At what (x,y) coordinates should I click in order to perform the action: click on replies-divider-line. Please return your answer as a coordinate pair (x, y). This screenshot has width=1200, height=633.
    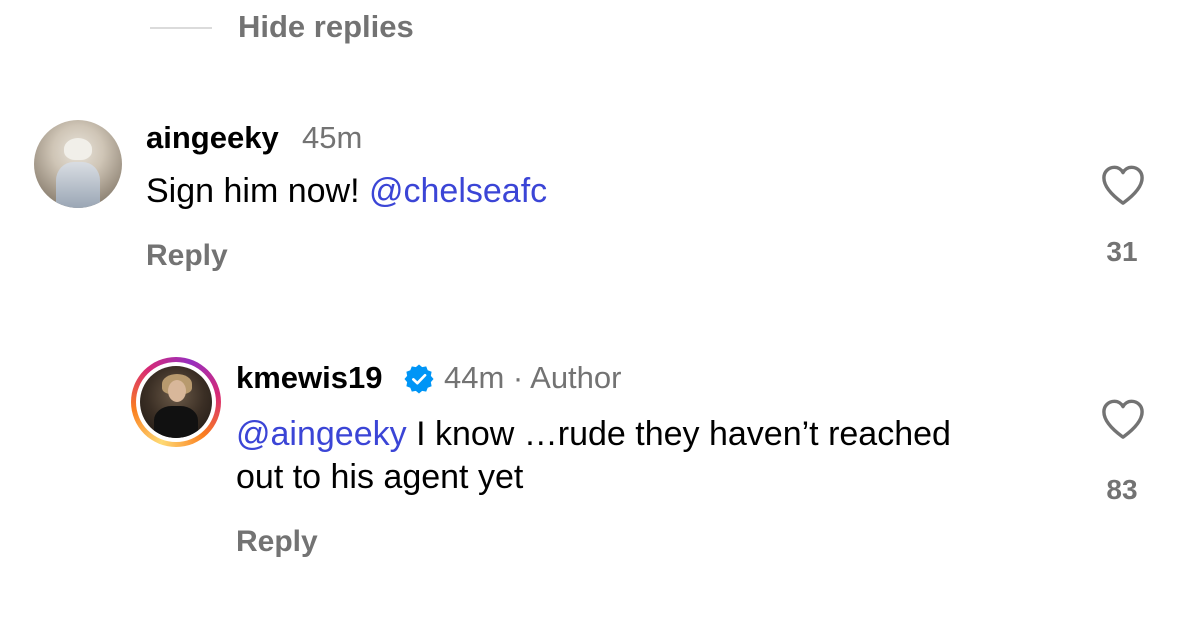
    Looking at the image, I should click on (181, 28).